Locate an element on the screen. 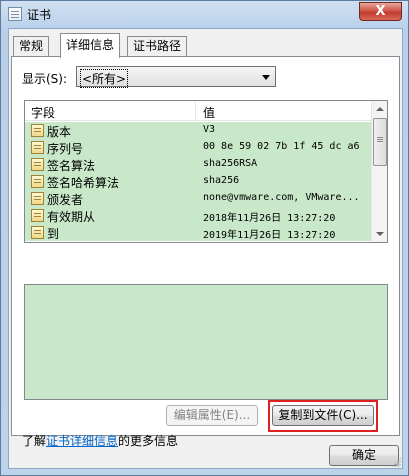  field-name: 颁发者 is located at coordinates (65, 200).